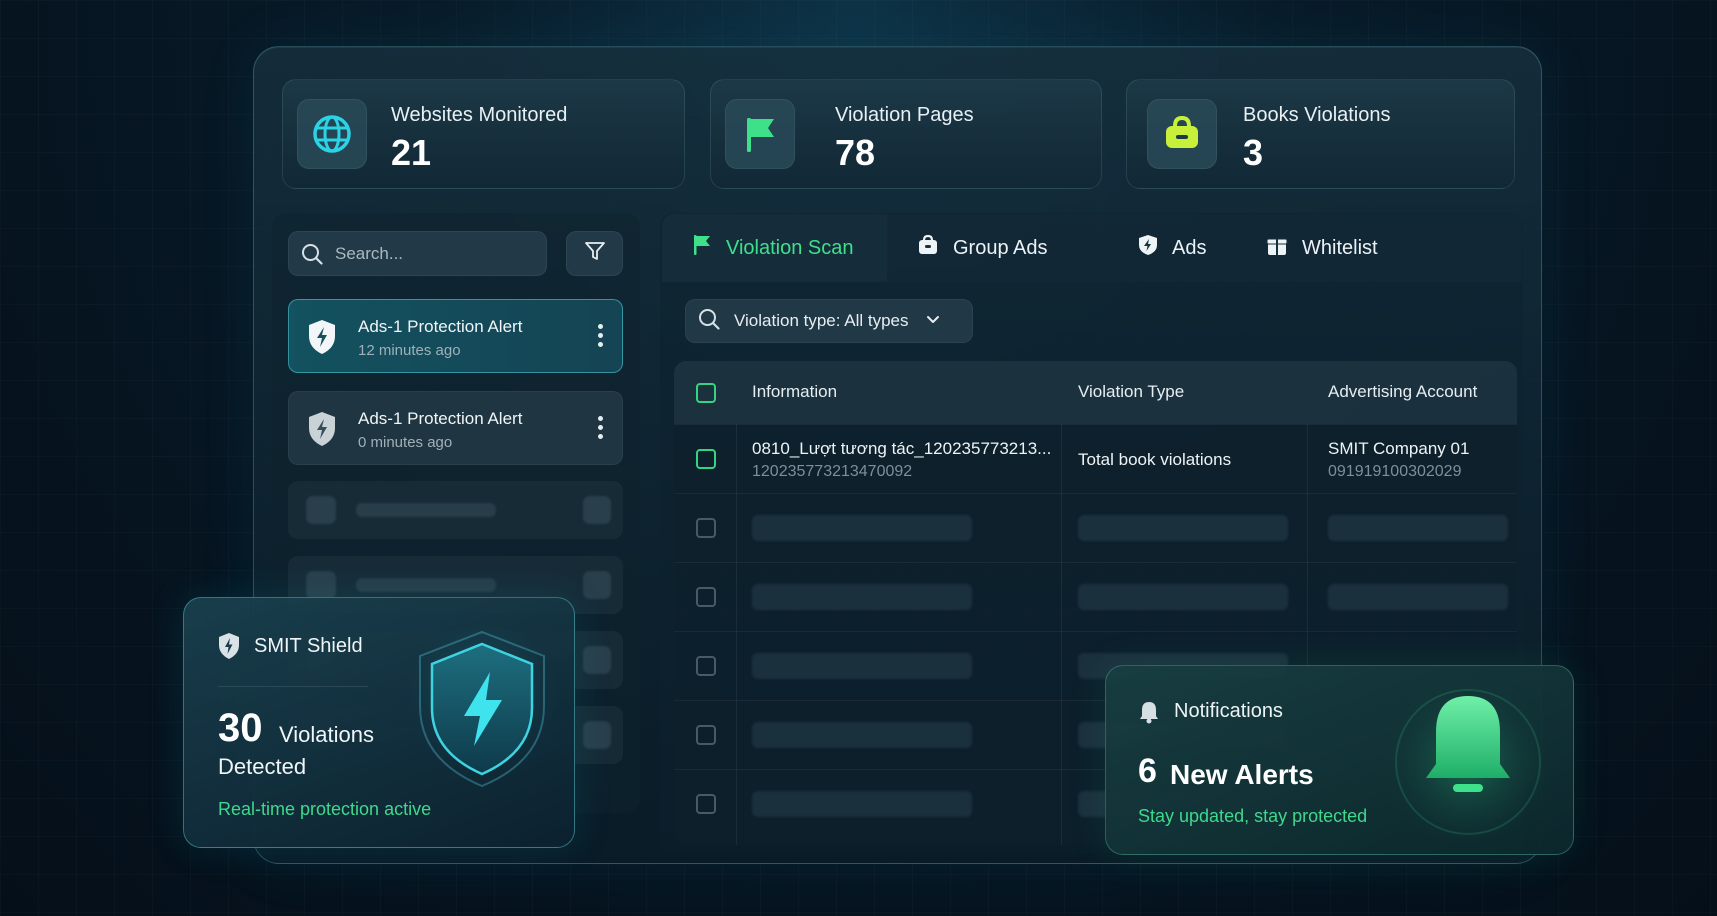 The image size is (1717, 916). What do you see at coordinates (1155, 459) in the screenshot?
I see `violation-type-cell: Total book violations` at bounding box center [1155, 459].